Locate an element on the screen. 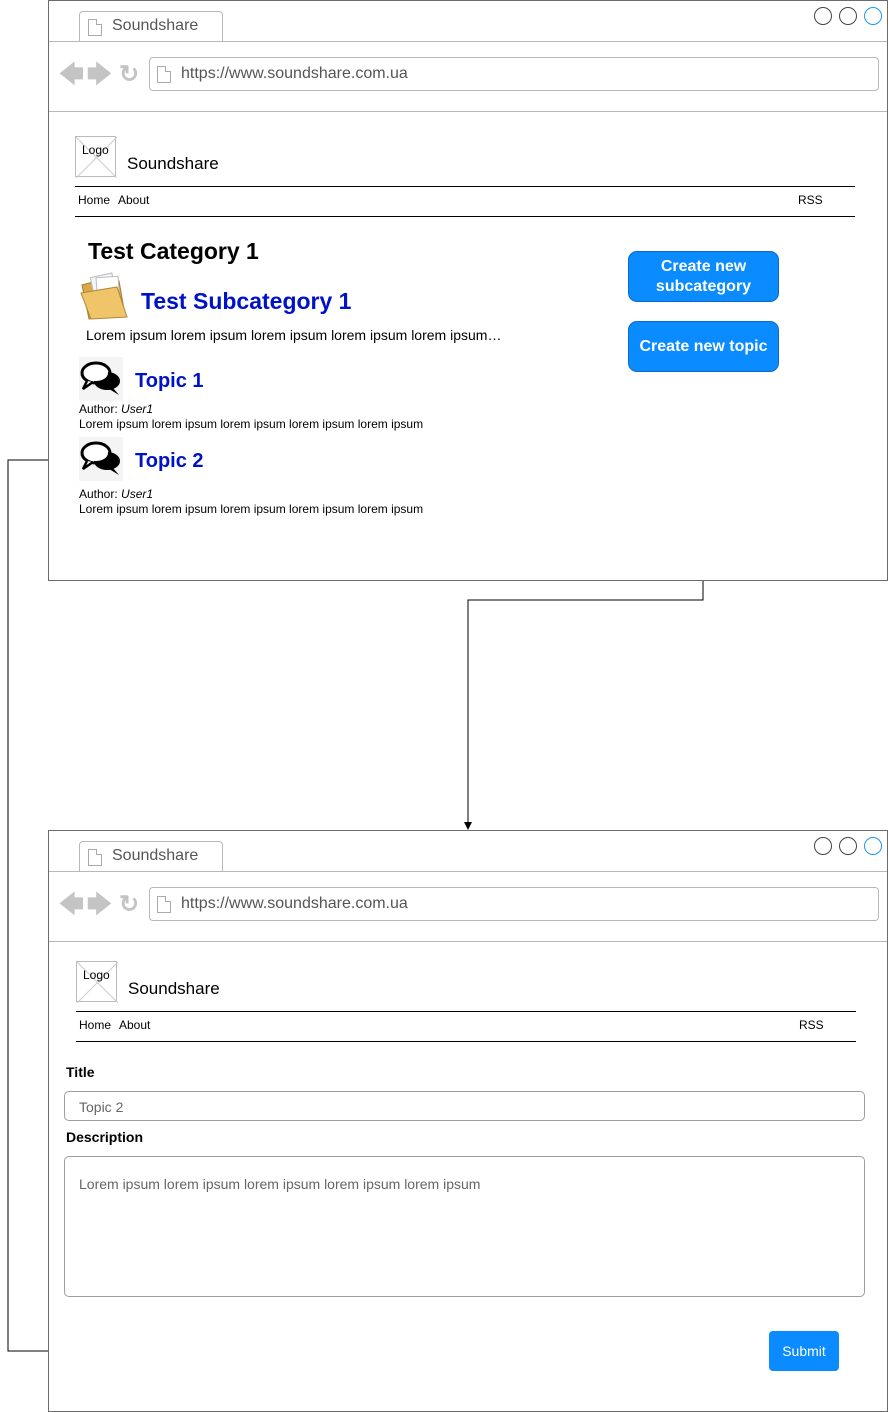 This screenshot has width=888, height=1412. topic-1-author: Author: User1 is located at coordinates (116, 409).